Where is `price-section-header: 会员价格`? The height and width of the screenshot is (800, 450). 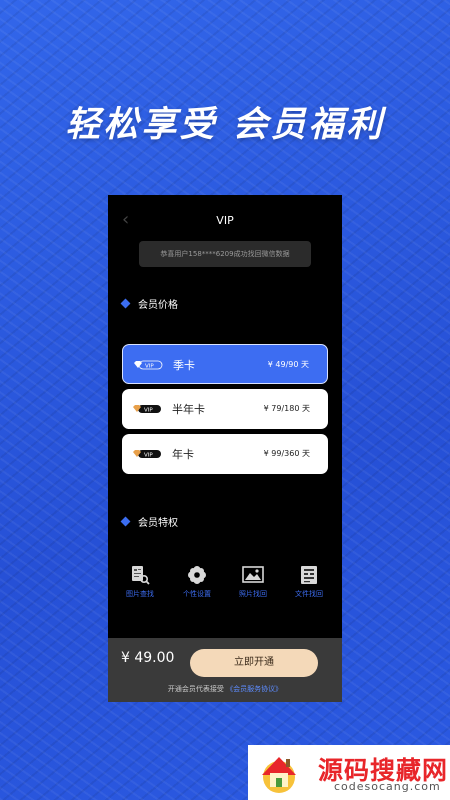 price-section-header: 会员价格 is located at coordinates (149, 305).